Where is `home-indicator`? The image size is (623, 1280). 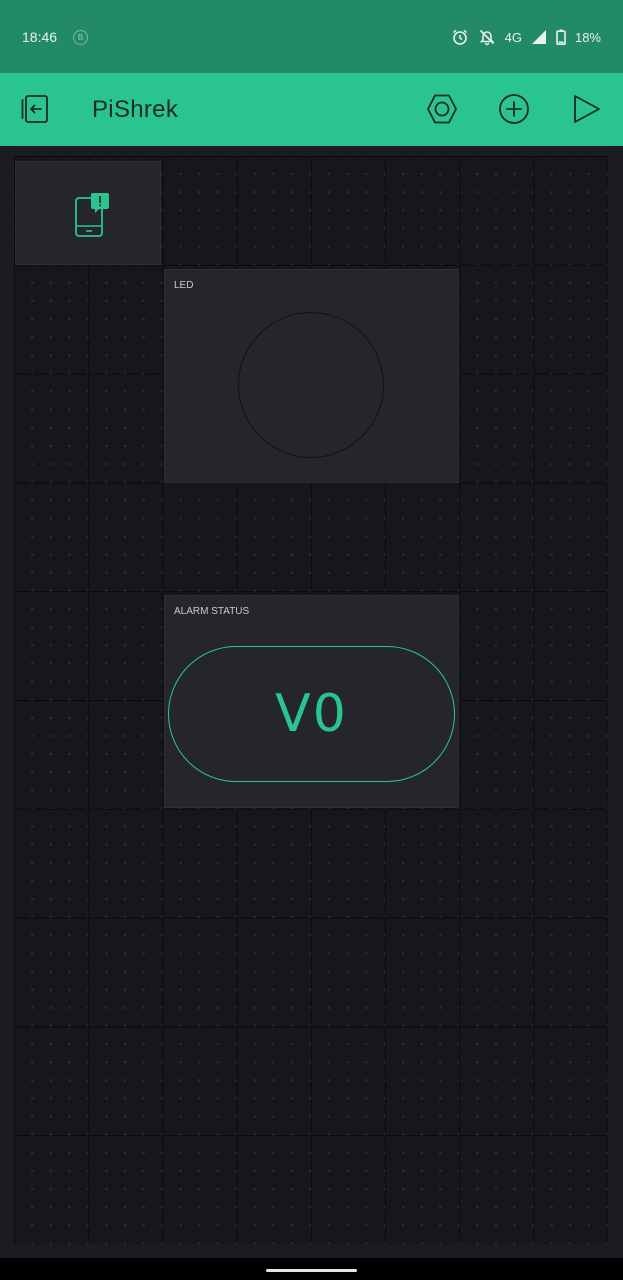
home-indicator is located at coordinates (311, 1270).